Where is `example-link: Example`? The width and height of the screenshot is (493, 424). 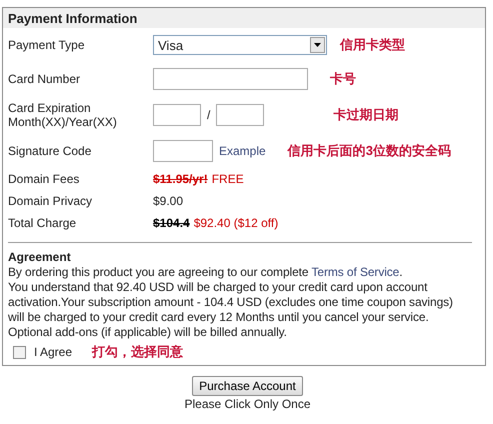
example-link: Example is located at coordinates (242, 151).